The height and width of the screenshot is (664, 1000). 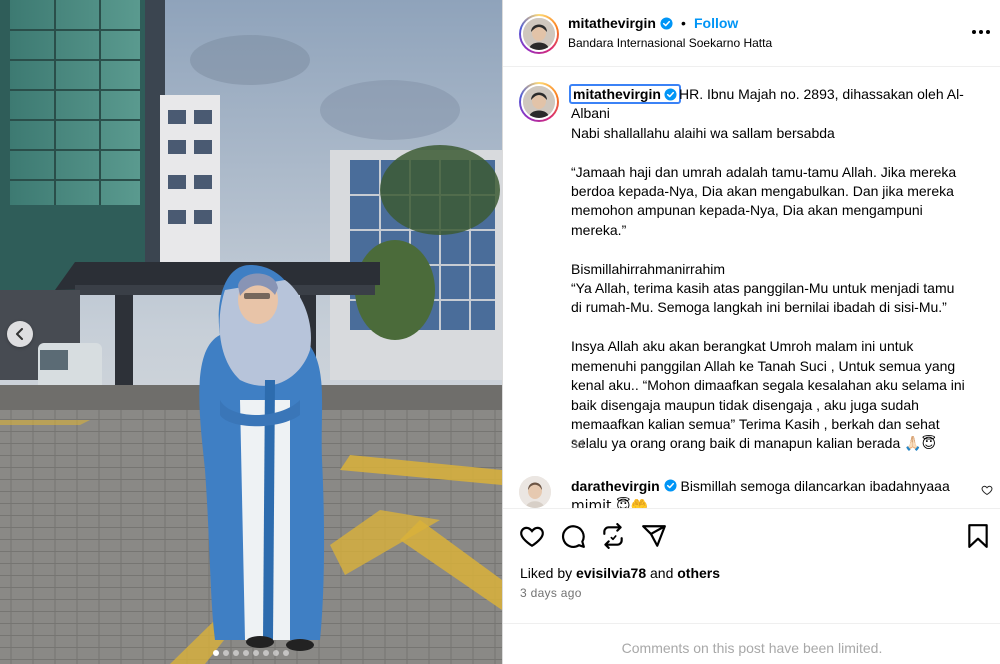 What do you see at coordinates (654, 536) in the screenshot?
I see `send-icon` at bounding box center [654, 536].